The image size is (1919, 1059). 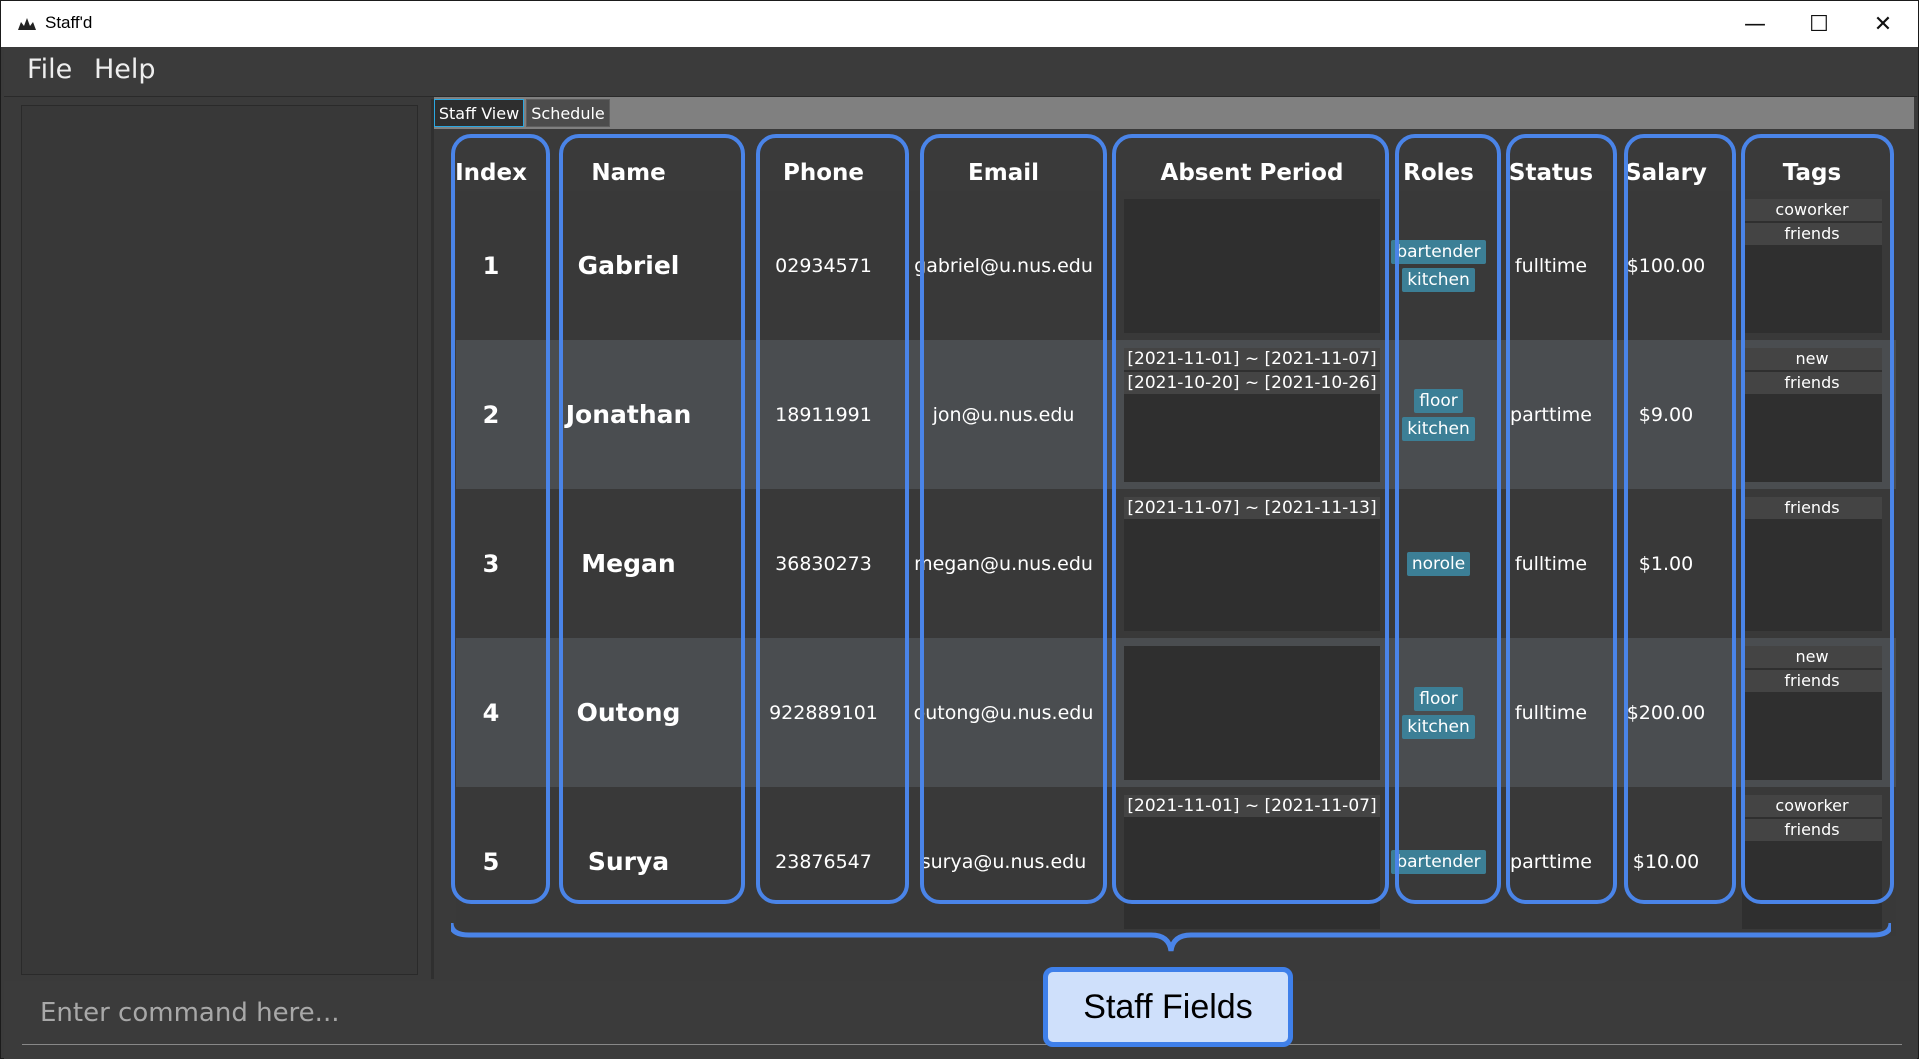 I want to click on title-bar: Staff'd — ☐ ✕, so click(x=959, y=24).